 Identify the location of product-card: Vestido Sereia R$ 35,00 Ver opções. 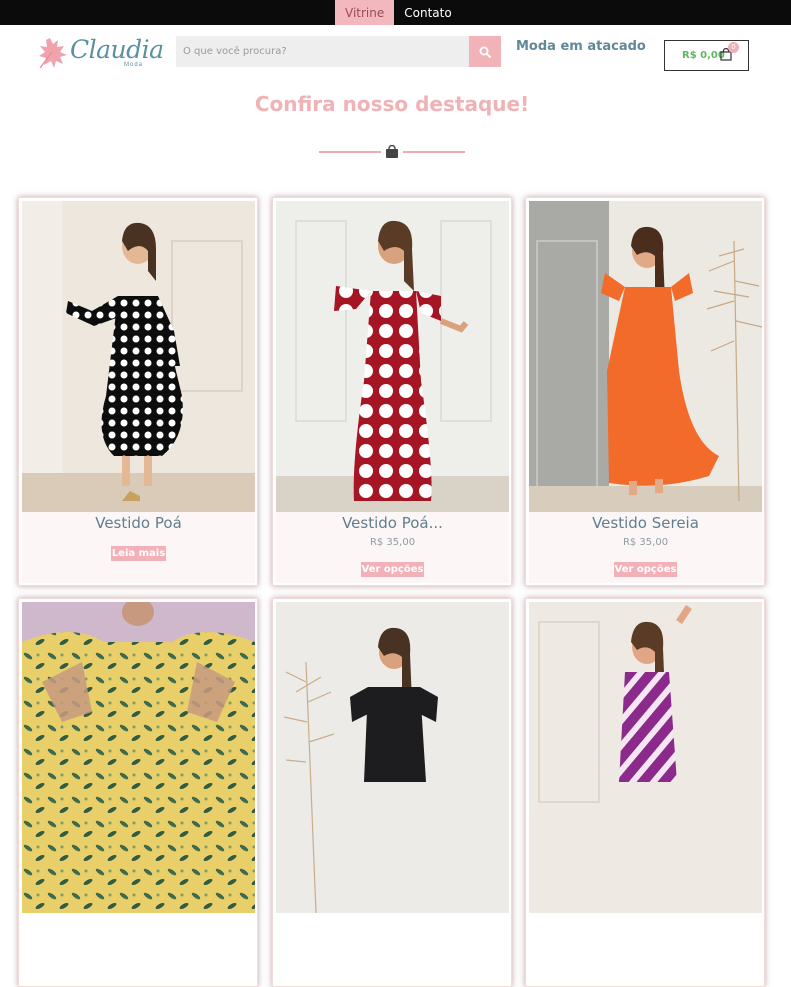
(645, 391).